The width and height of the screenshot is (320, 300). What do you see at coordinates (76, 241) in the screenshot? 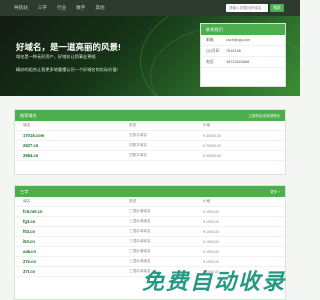
I see `domain-name: i53.cn` at bounding box center [76, 241].